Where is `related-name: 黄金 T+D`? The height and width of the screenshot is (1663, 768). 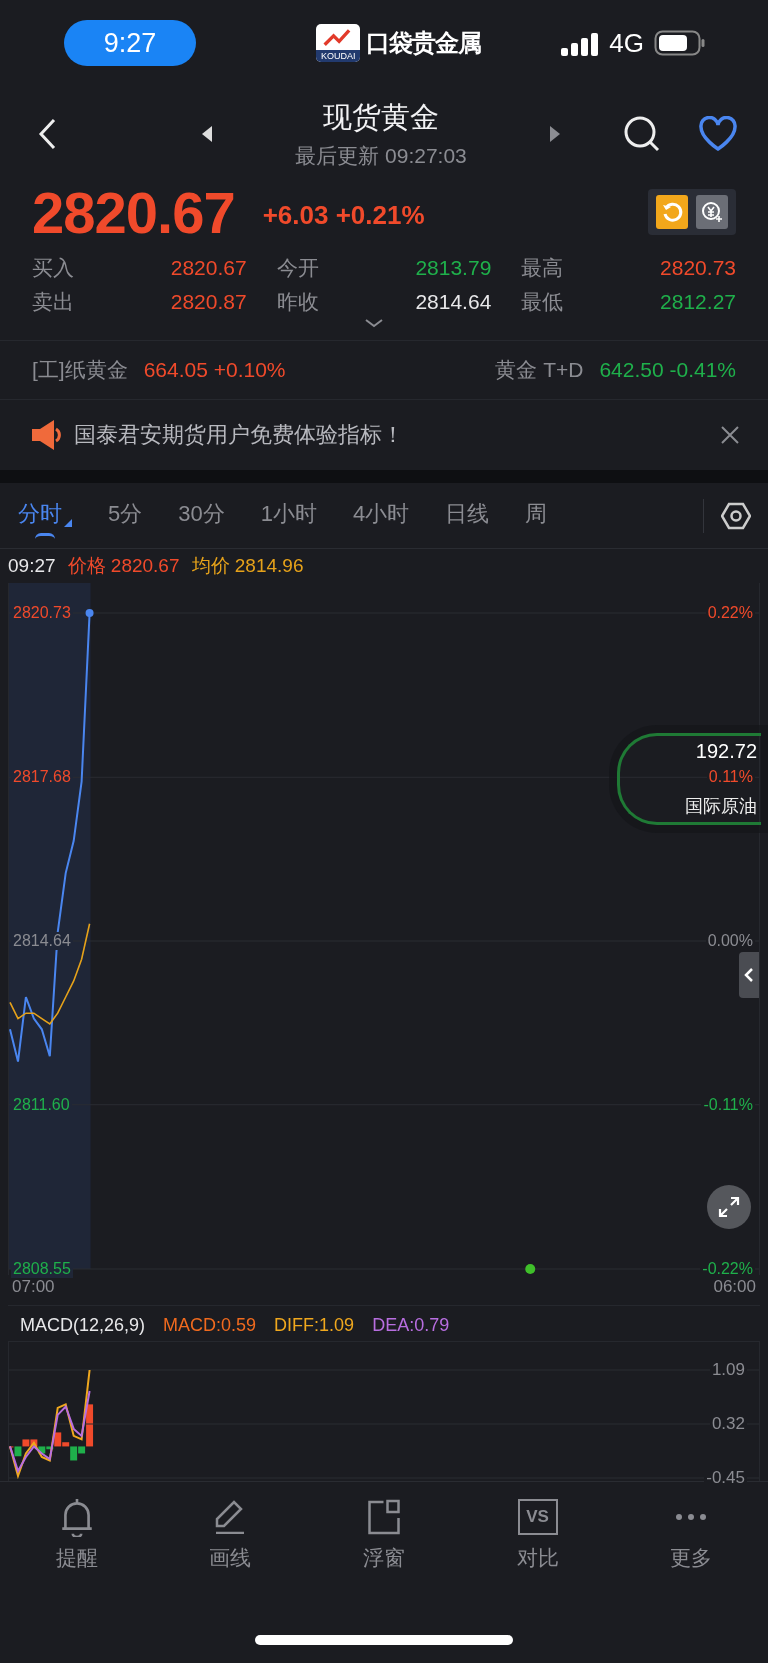
related-name: 黄金 T+D is located at coordinates (539, 370).